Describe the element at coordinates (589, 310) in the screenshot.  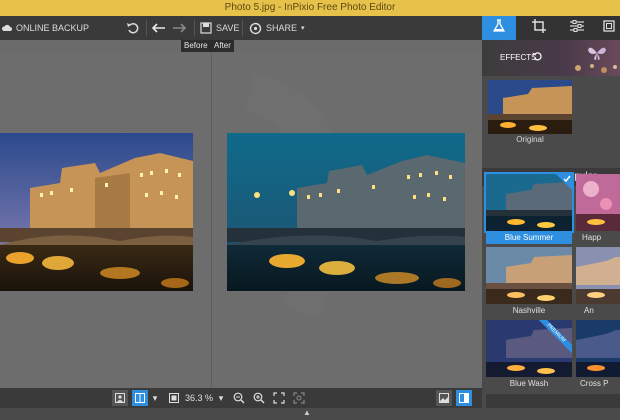
I see `filter-name: An` at that location.